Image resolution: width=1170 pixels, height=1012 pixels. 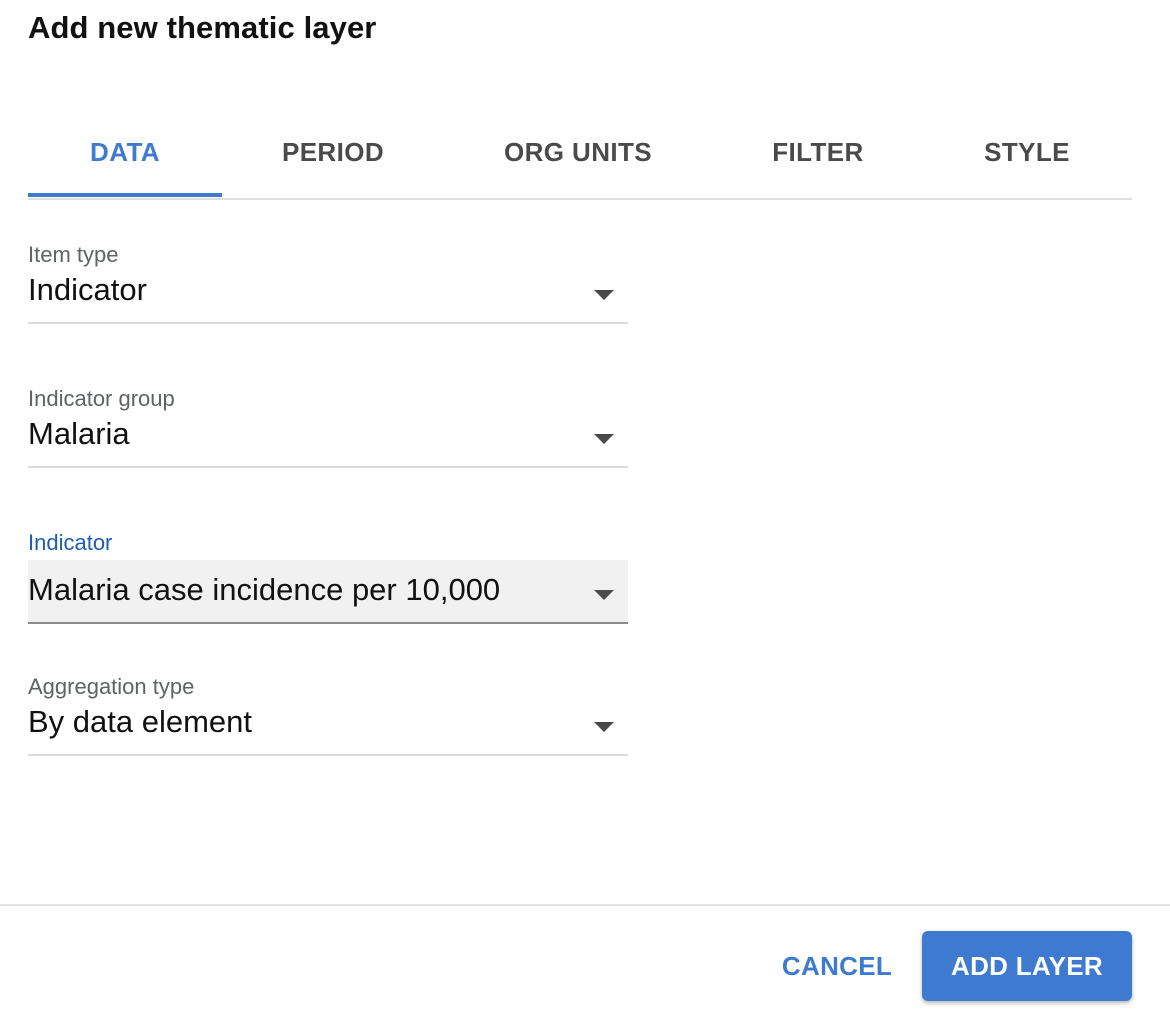 What do you see at coordinates (1027, 966) in the screenshot?
I see `add-layer-button: ADD LAYER` at bounding box center [1027, 966].